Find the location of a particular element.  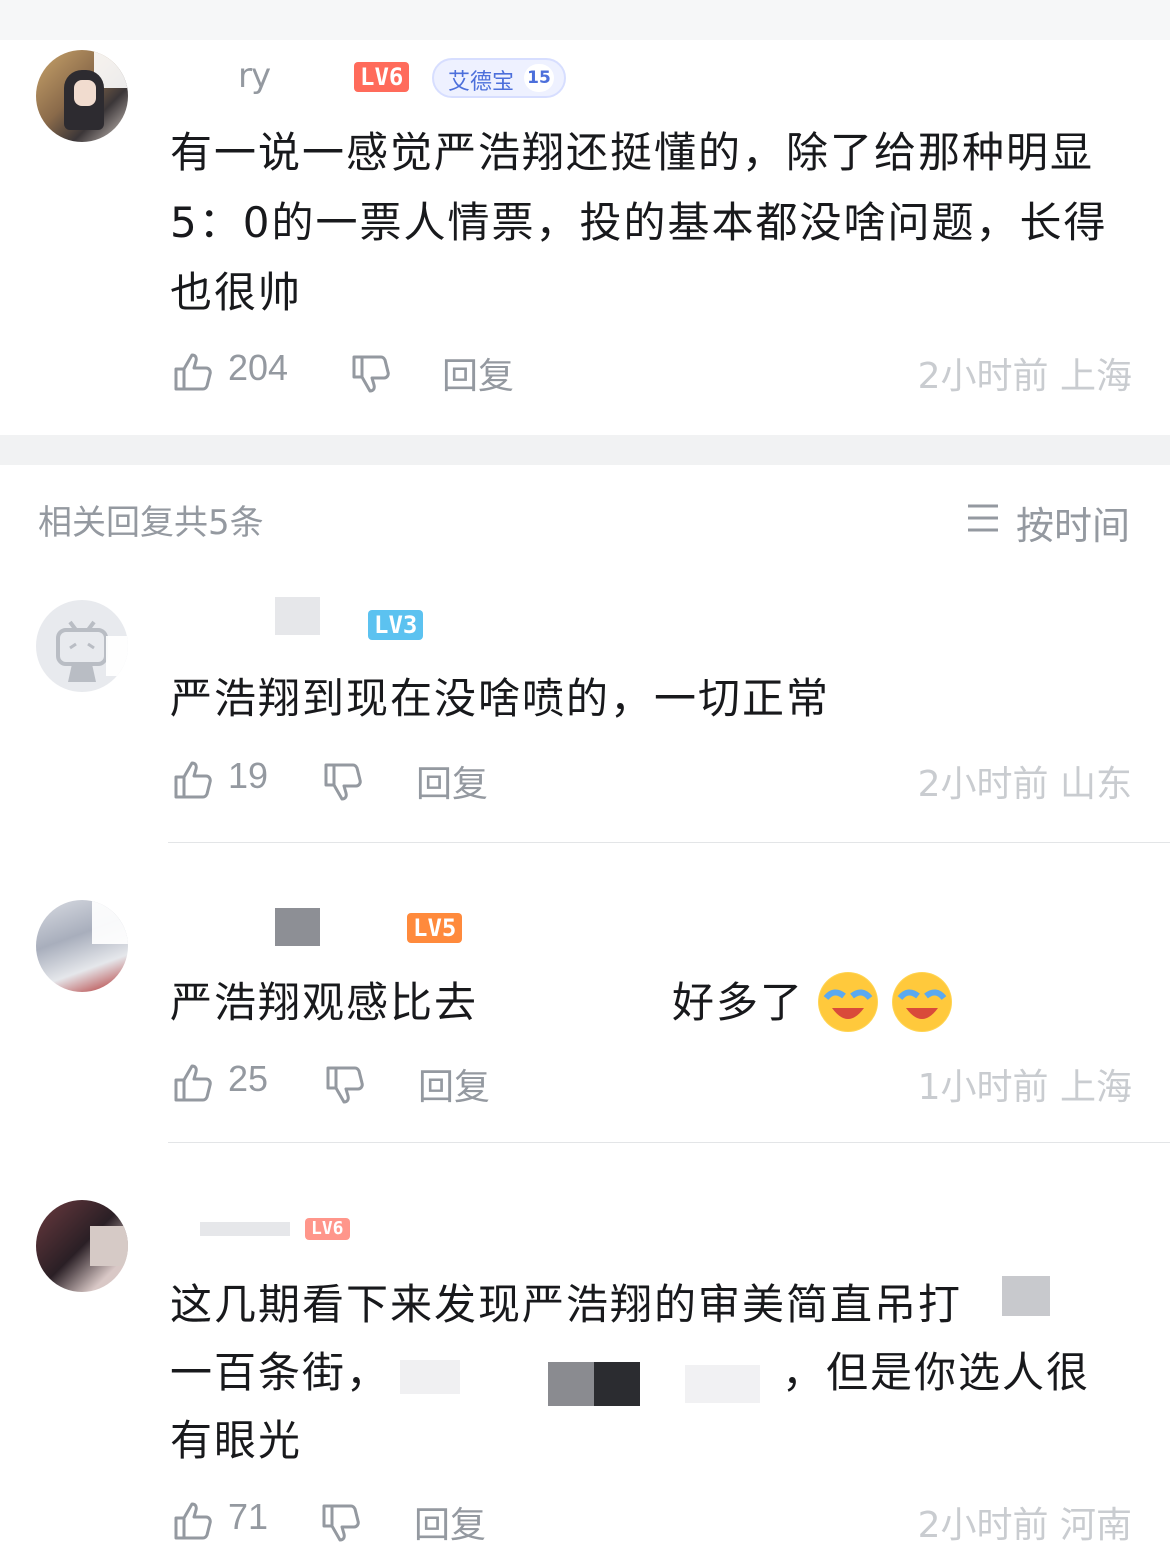

reply-2-text-part-2: 好多了 is located at coordinates (738, 1002).